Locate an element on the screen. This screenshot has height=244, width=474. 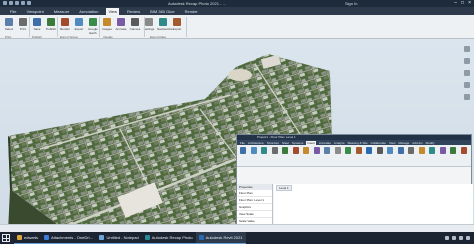
sign-in-link: Sign In is located at coordinates (351, 3).